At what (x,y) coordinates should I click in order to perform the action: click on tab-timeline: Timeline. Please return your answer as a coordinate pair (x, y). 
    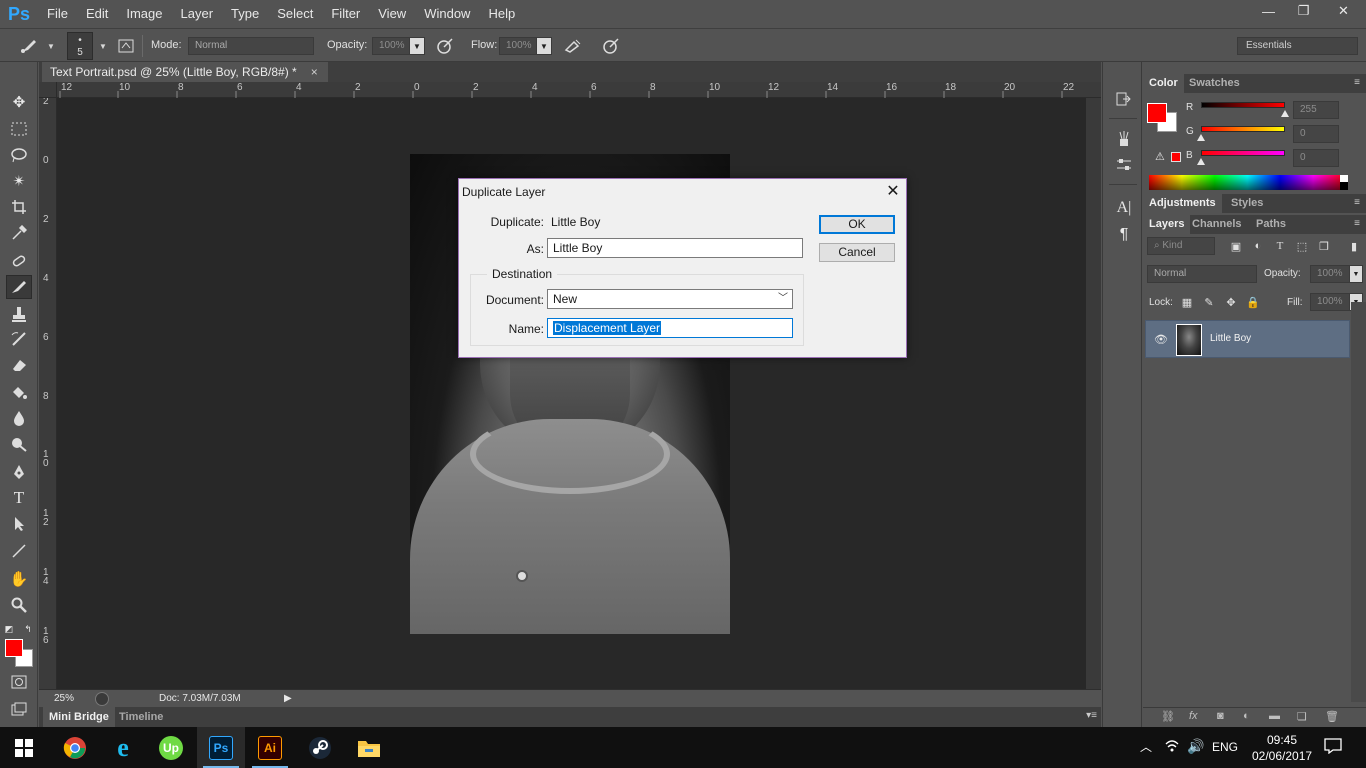
    Looking at the image, I should click on (141, 717).